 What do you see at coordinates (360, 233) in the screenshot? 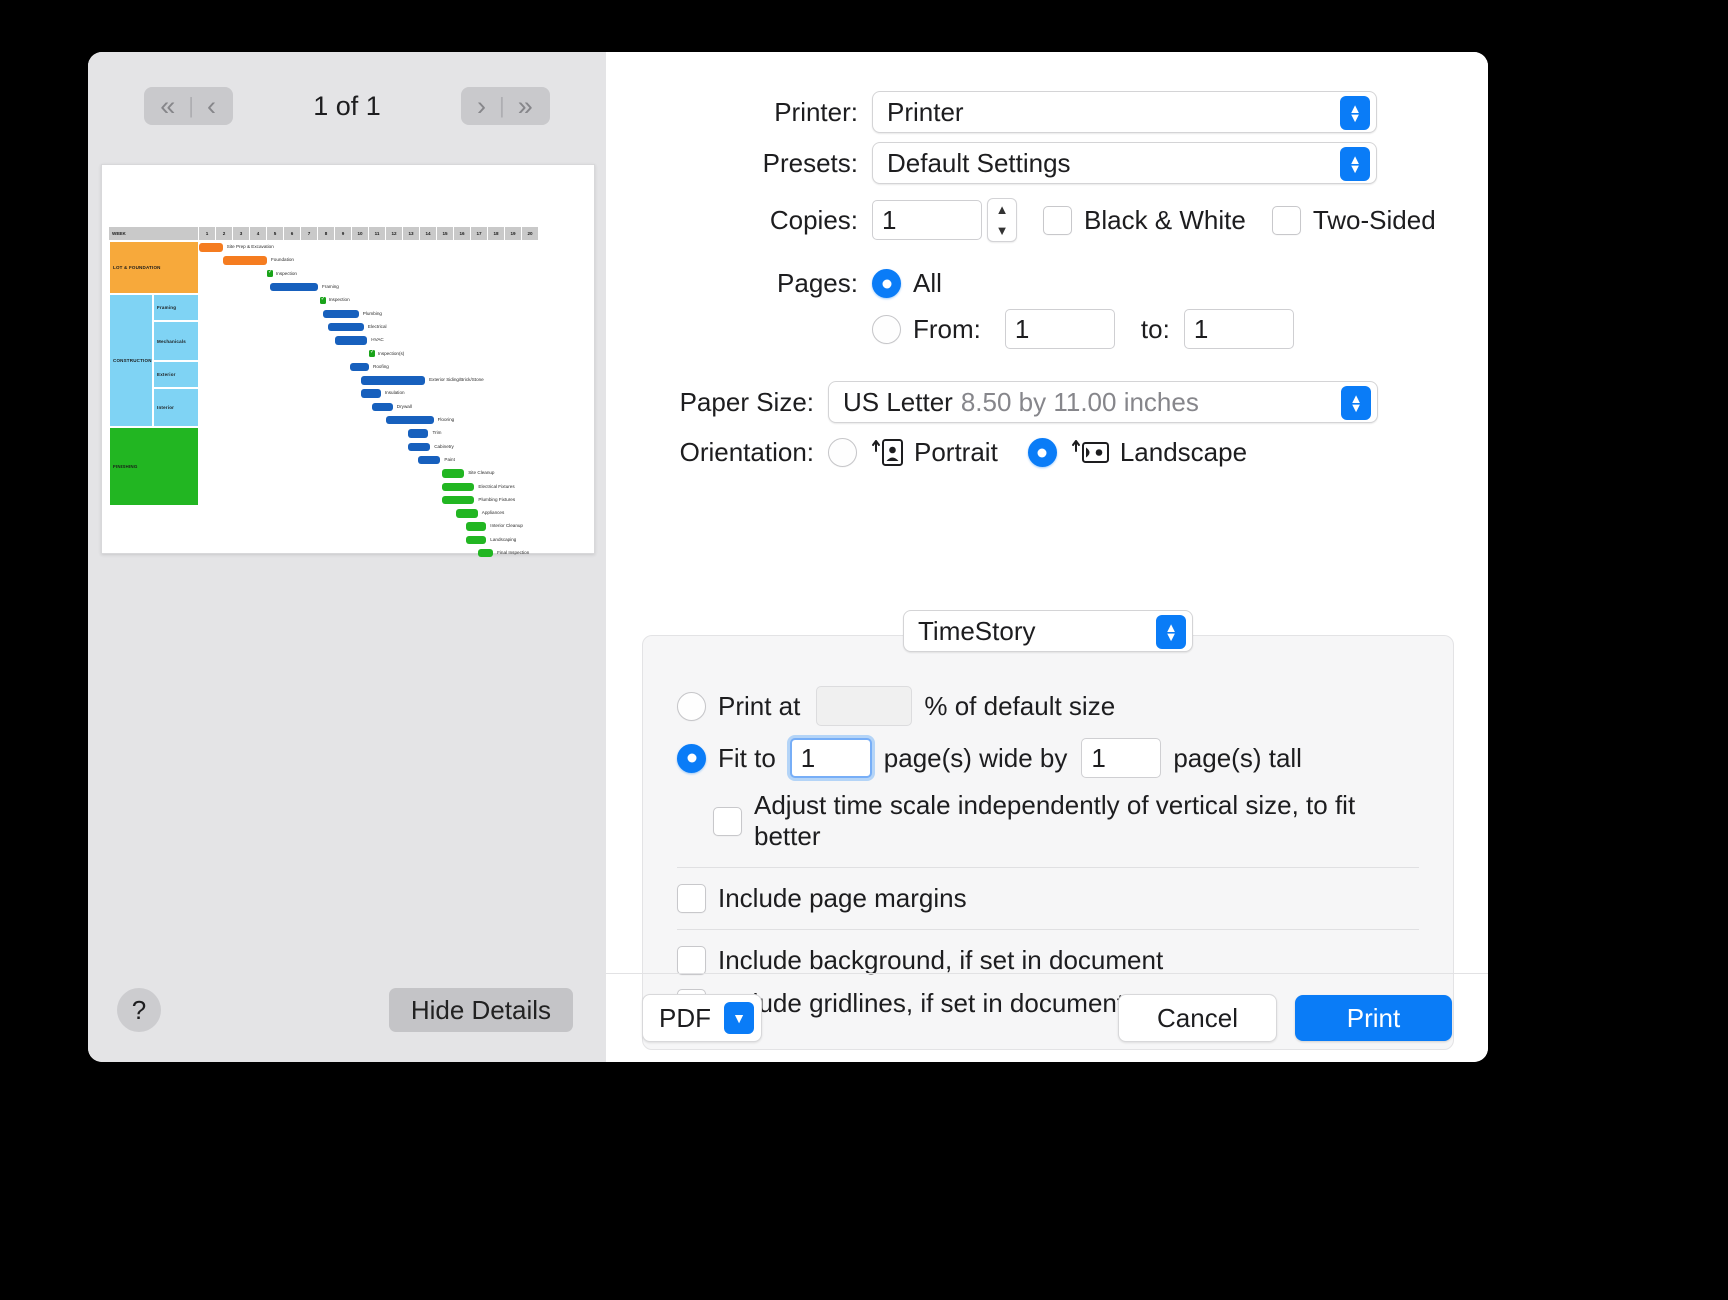
I see `gantt-week-10: 10` at bounding box center [360, 233].